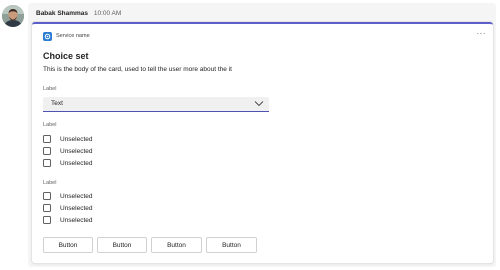 This screenshot has width=500, height=270. I want to click on message-header: Babak Shammas 10:00 AM, so click(78, 14).